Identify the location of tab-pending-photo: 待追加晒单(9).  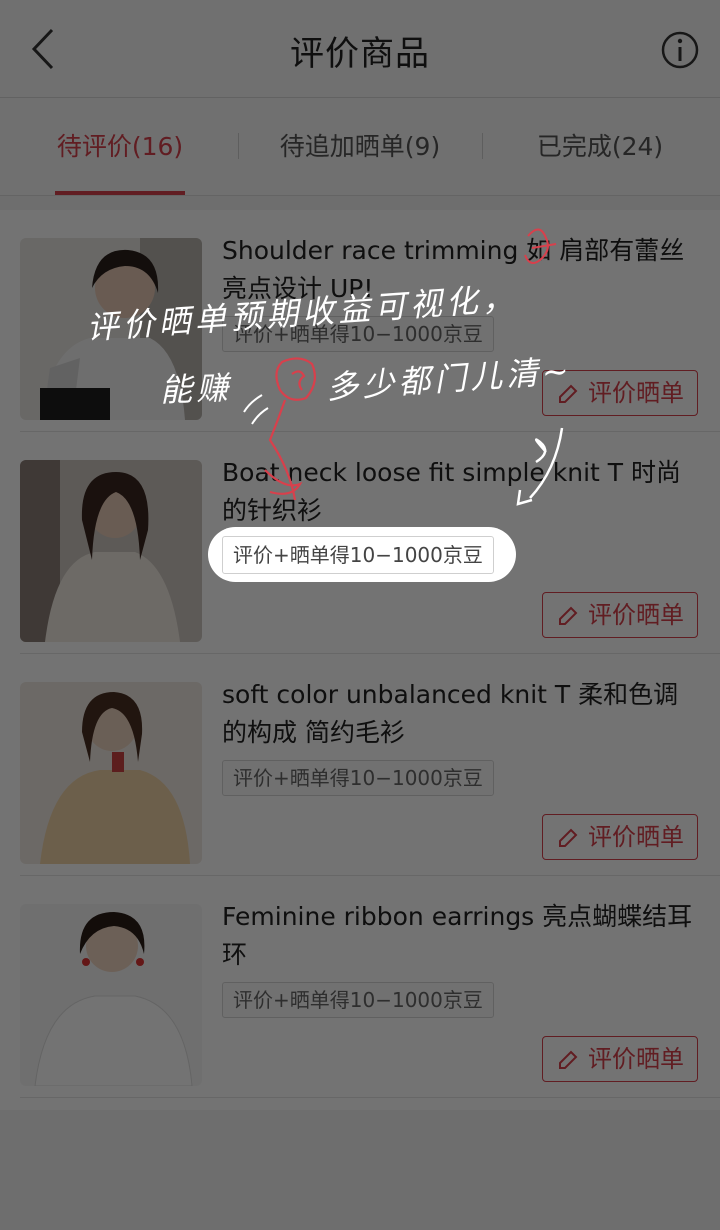
(360, 146).